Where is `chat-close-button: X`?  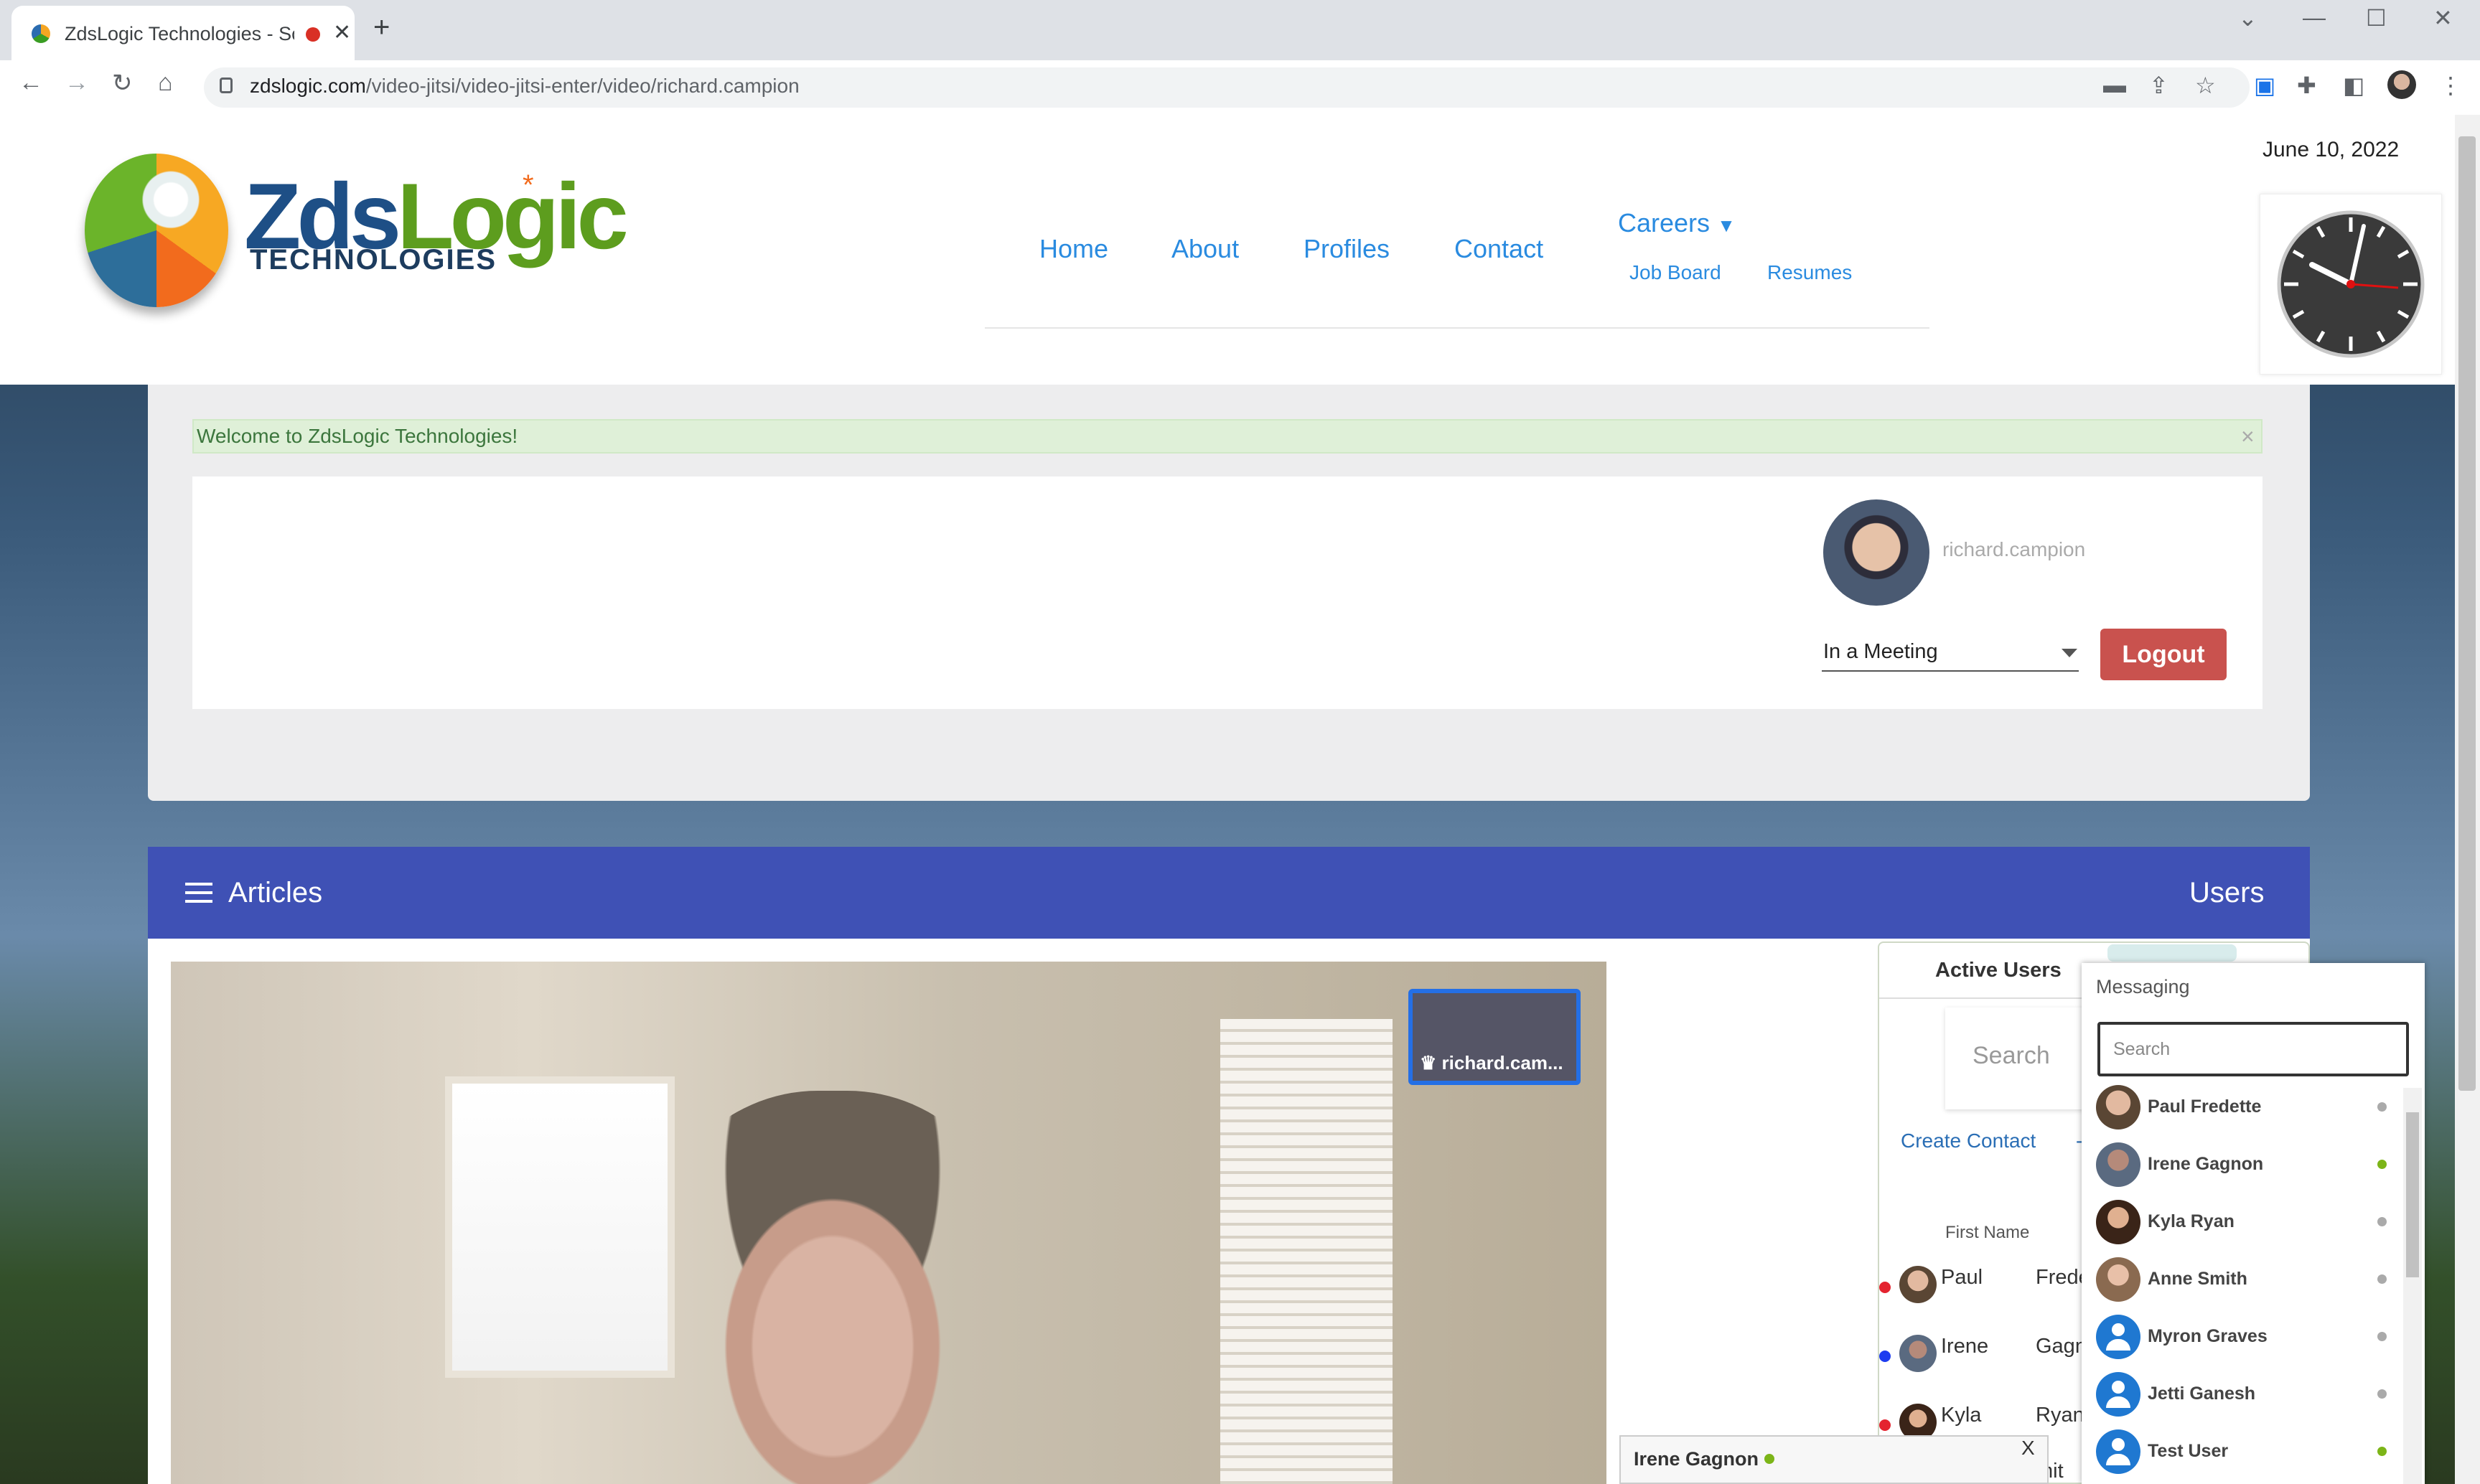
chat-close-button: X is located at coordinates (2028, 1448).